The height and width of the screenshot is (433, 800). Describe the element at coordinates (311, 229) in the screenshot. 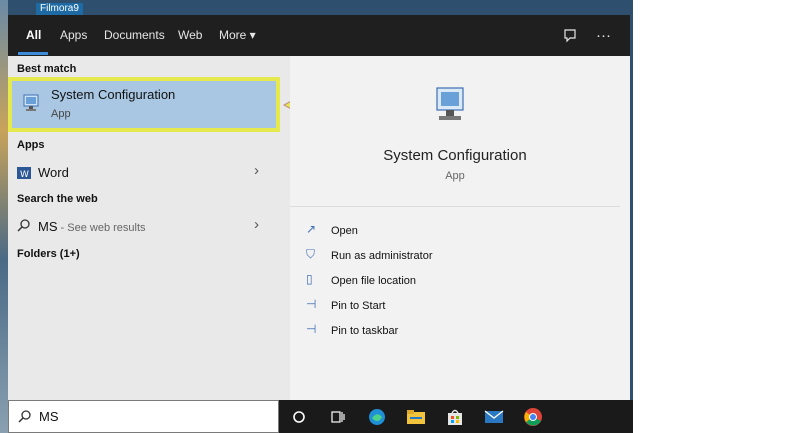

I see `open-icon: ↗` at that location.